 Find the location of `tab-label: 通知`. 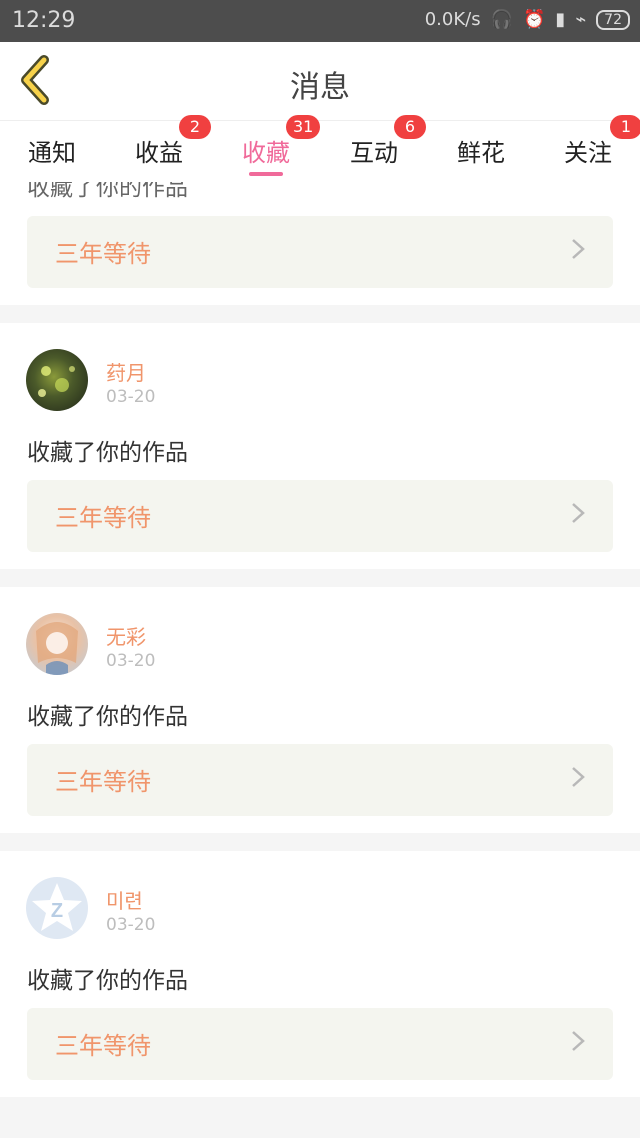

tab-label: 通知 is located at coordinates (52, 153).